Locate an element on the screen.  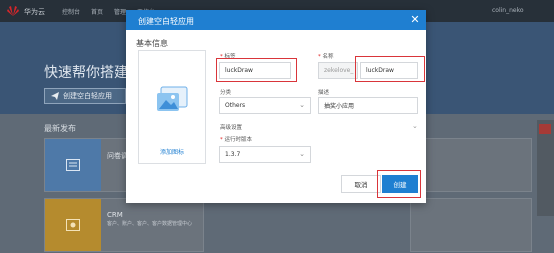
nav-item: 控制台 is located at coordinates (71, 11).